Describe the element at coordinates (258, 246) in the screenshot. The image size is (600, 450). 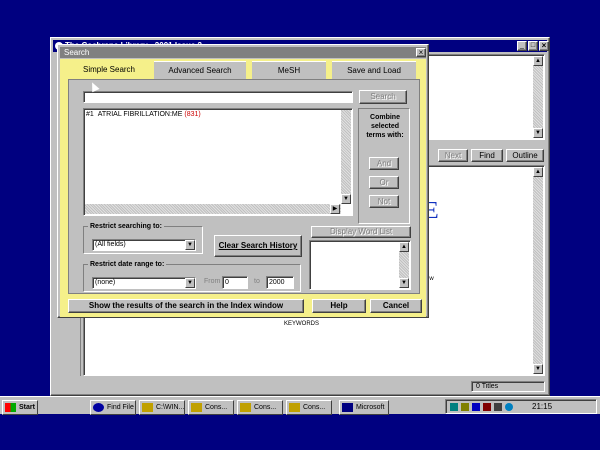
I see `clear-search-history-button: Clear Search History` at that location.